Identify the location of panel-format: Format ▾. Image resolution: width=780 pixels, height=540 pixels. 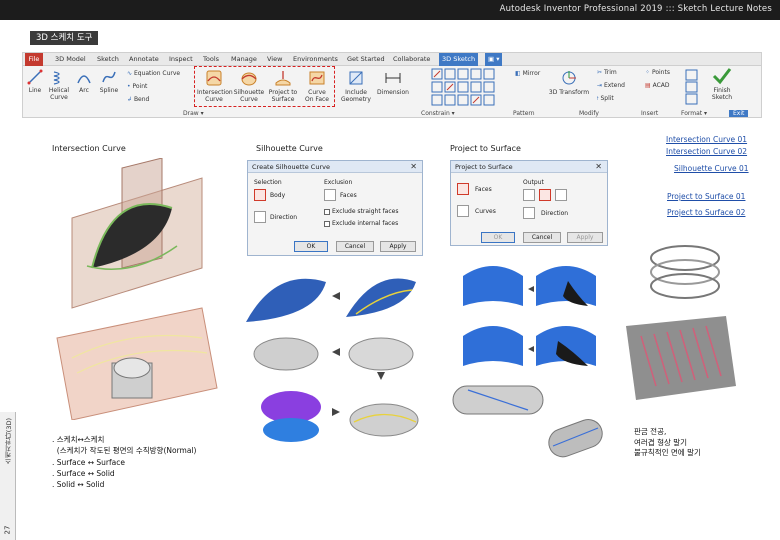
(694, 113).